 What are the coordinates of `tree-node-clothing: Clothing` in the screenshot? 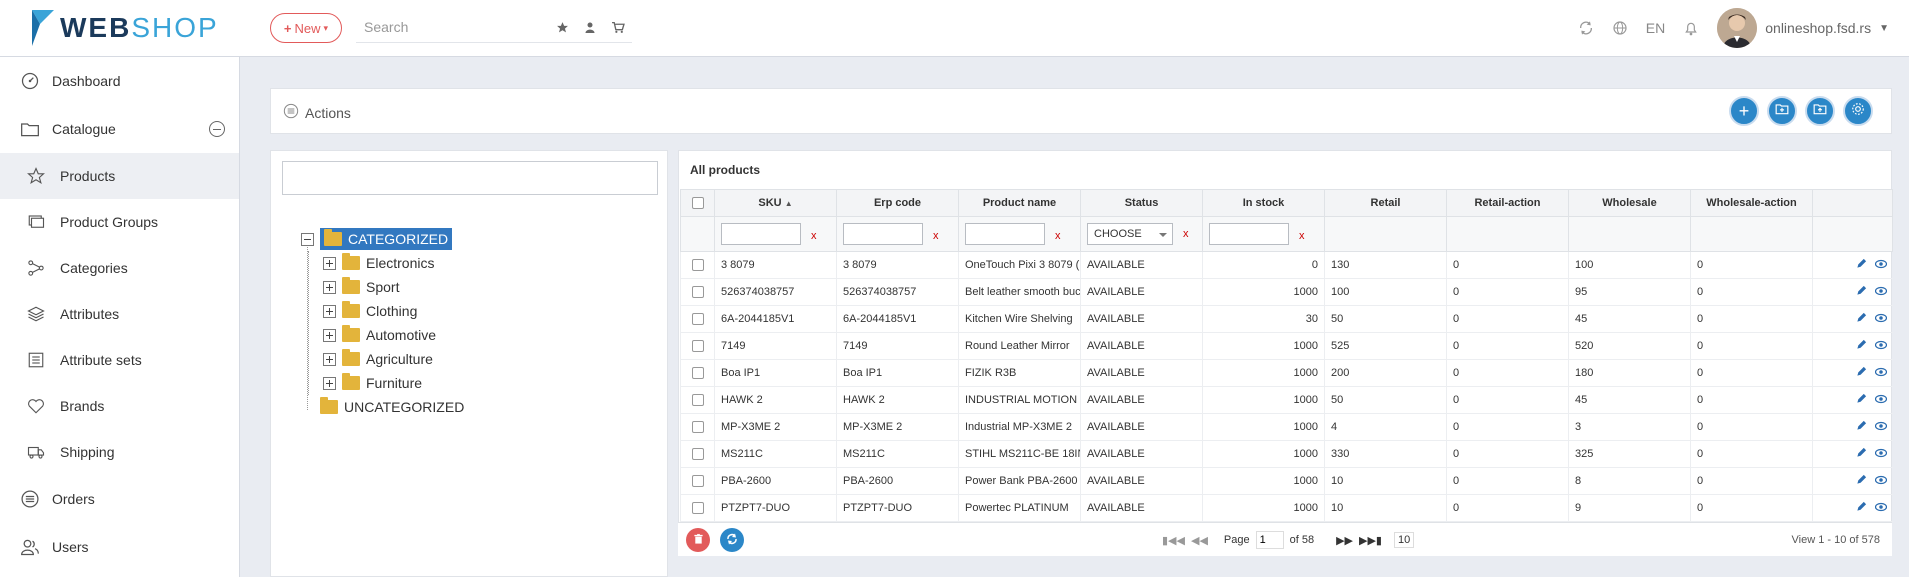 It's located at (393, 311).